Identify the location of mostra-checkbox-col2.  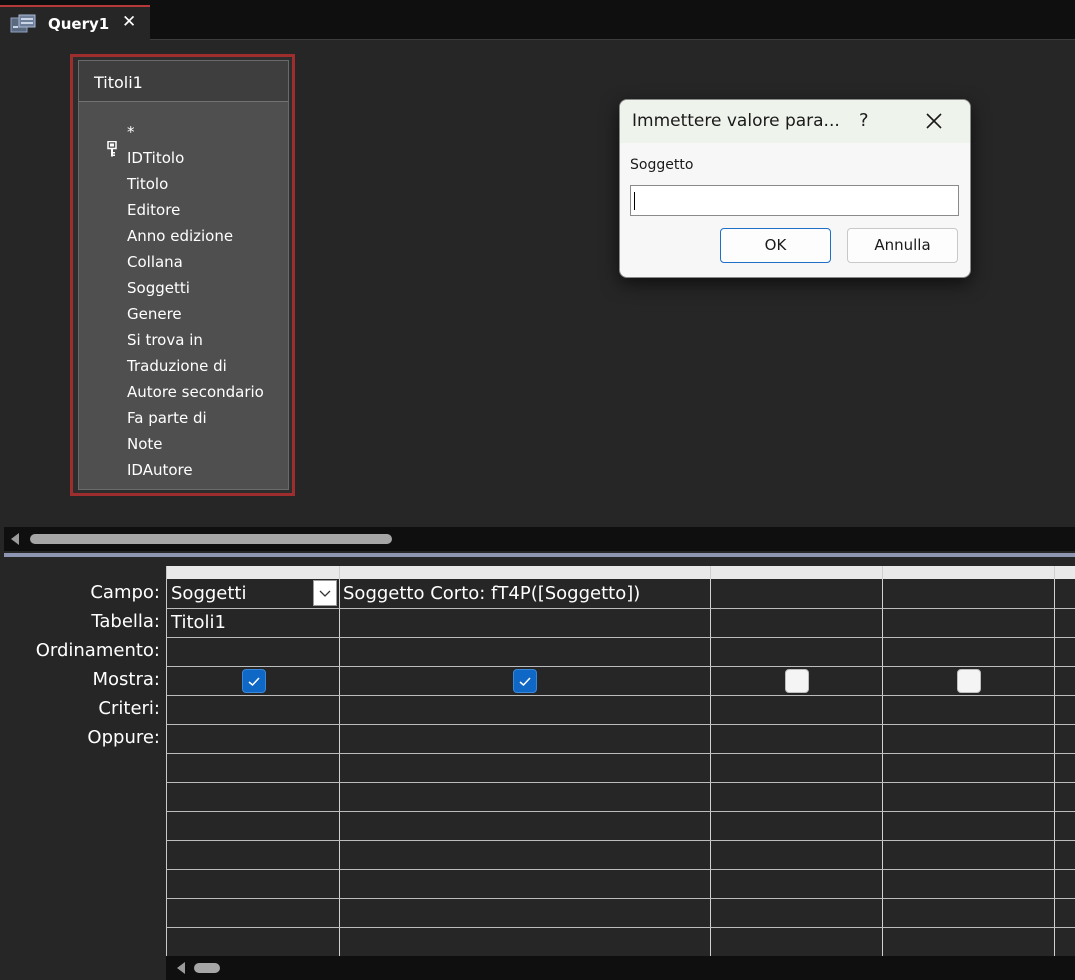
(525, 681).